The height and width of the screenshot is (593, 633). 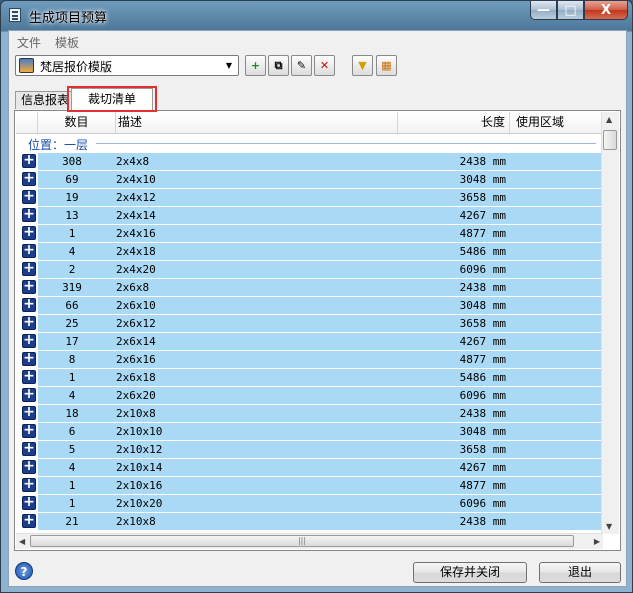 I want to click on copy-template-button: ⧉, so click(x=278, y=65).